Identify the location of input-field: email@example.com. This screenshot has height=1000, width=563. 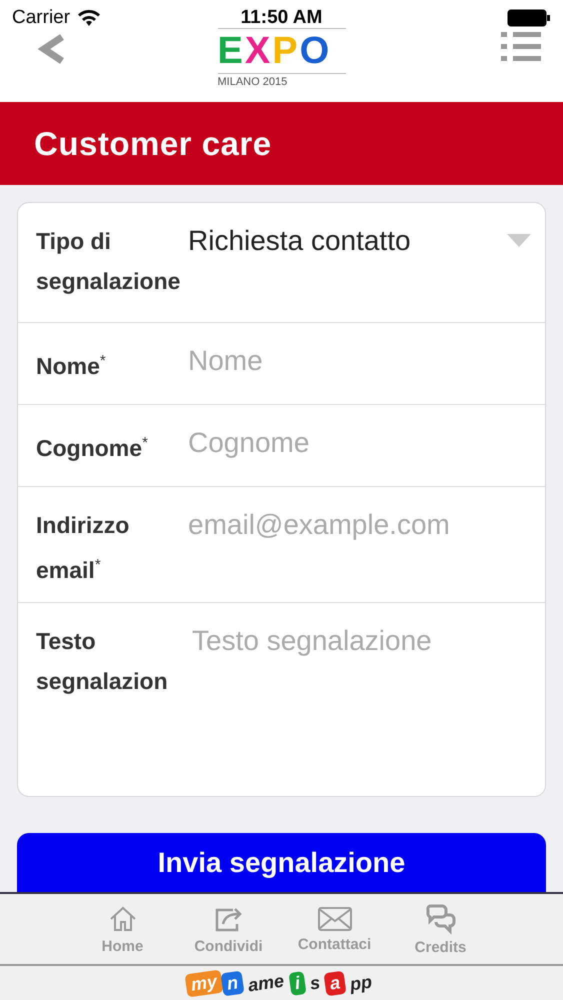
(359, 525).